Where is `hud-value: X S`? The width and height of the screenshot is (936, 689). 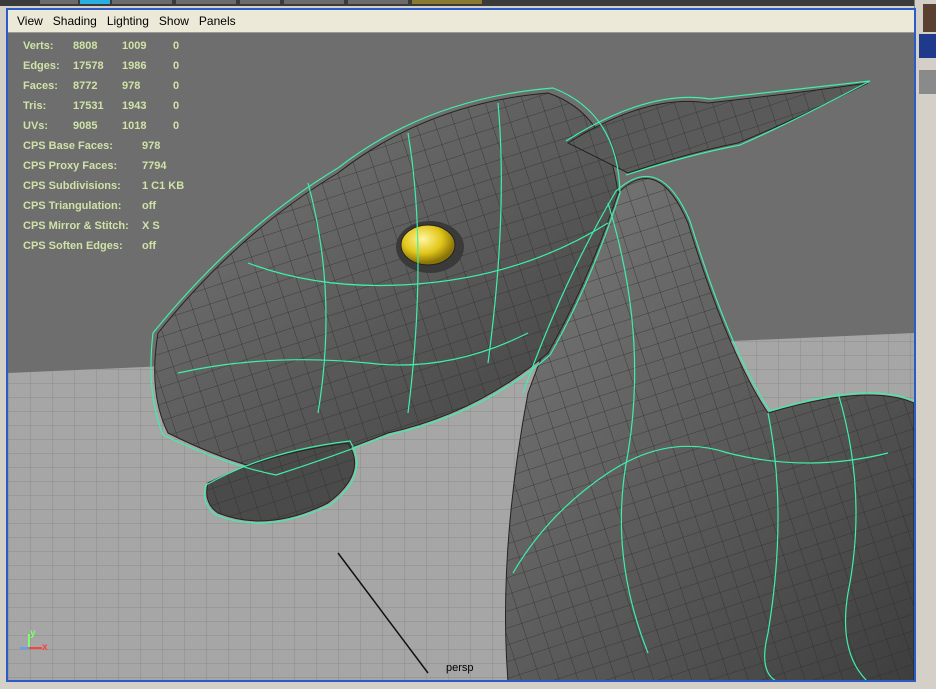 hud-value: X S is located at coordinates (151, 226).